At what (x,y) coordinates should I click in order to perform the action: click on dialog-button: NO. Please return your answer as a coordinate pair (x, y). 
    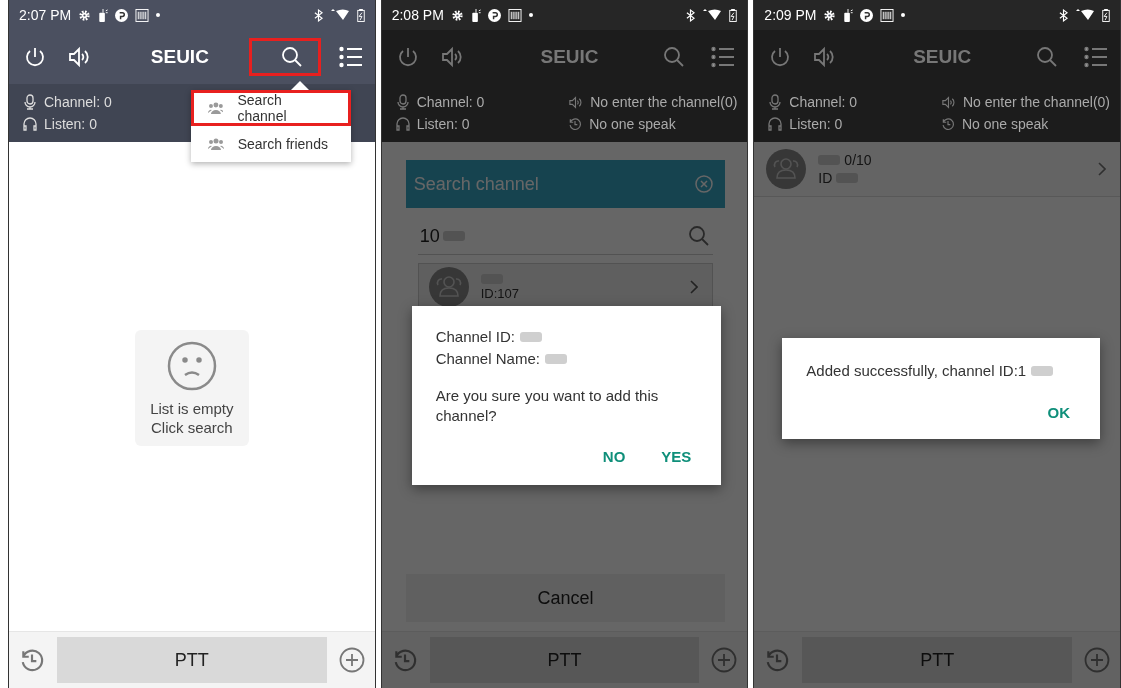
    Looking at the image, I should click on (614, 456).